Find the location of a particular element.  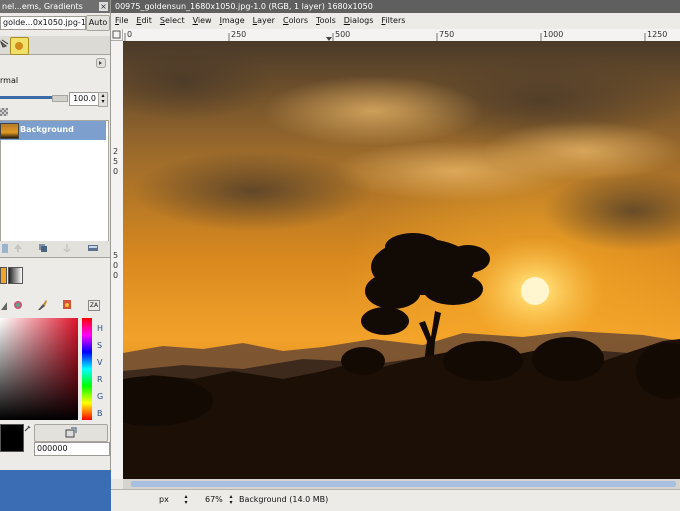

ruler-h-label-4: 1000 is located at coordinates (553, 34).